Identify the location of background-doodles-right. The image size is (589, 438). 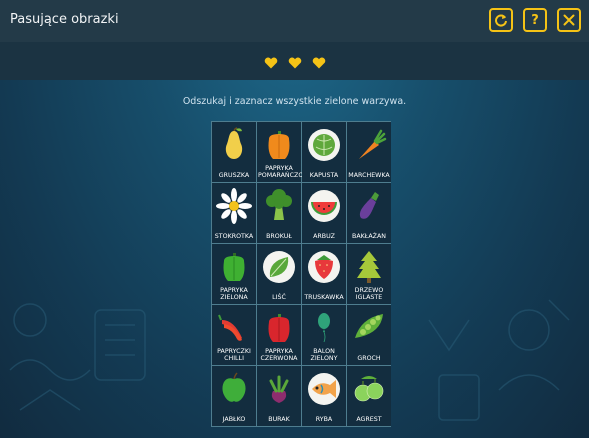
(499, 360).